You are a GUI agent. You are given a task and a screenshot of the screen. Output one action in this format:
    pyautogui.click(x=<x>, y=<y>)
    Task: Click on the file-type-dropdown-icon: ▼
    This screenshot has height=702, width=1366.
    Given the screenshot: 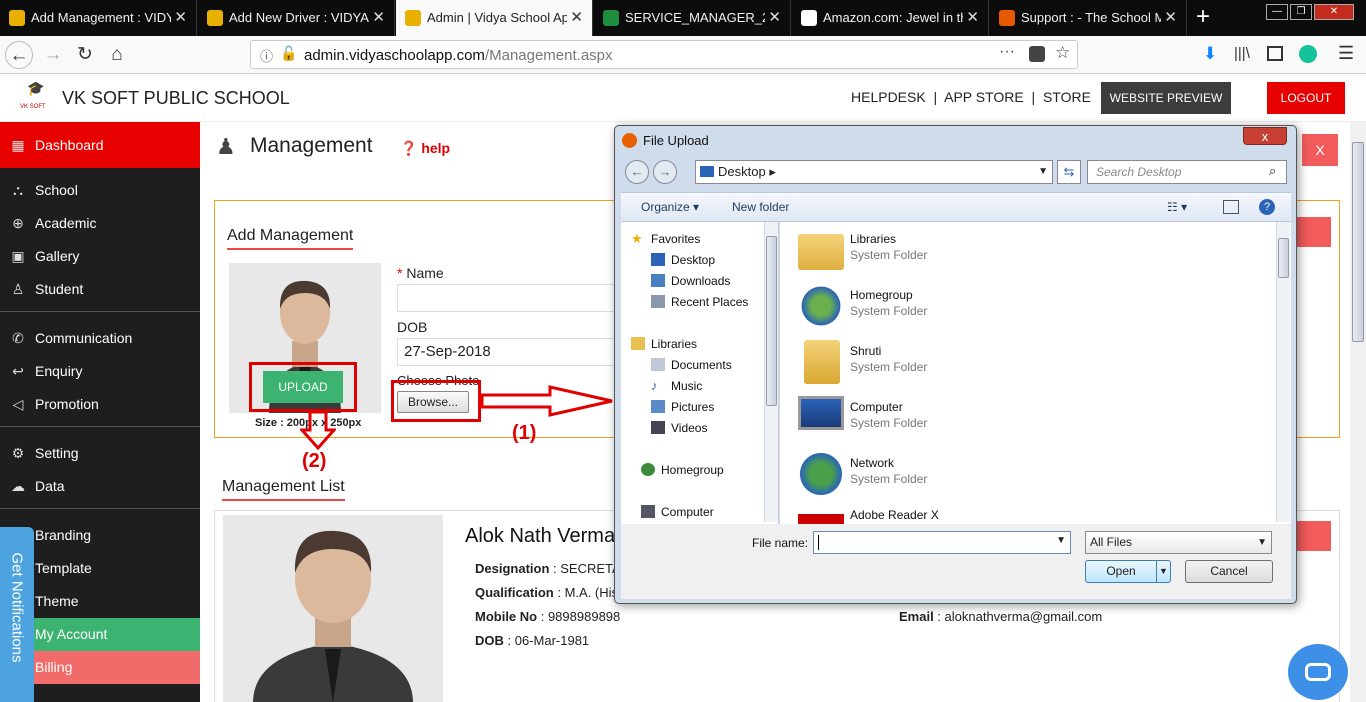 What is the action you would take?
    pyautogui.click(x=1262, y=542)
    